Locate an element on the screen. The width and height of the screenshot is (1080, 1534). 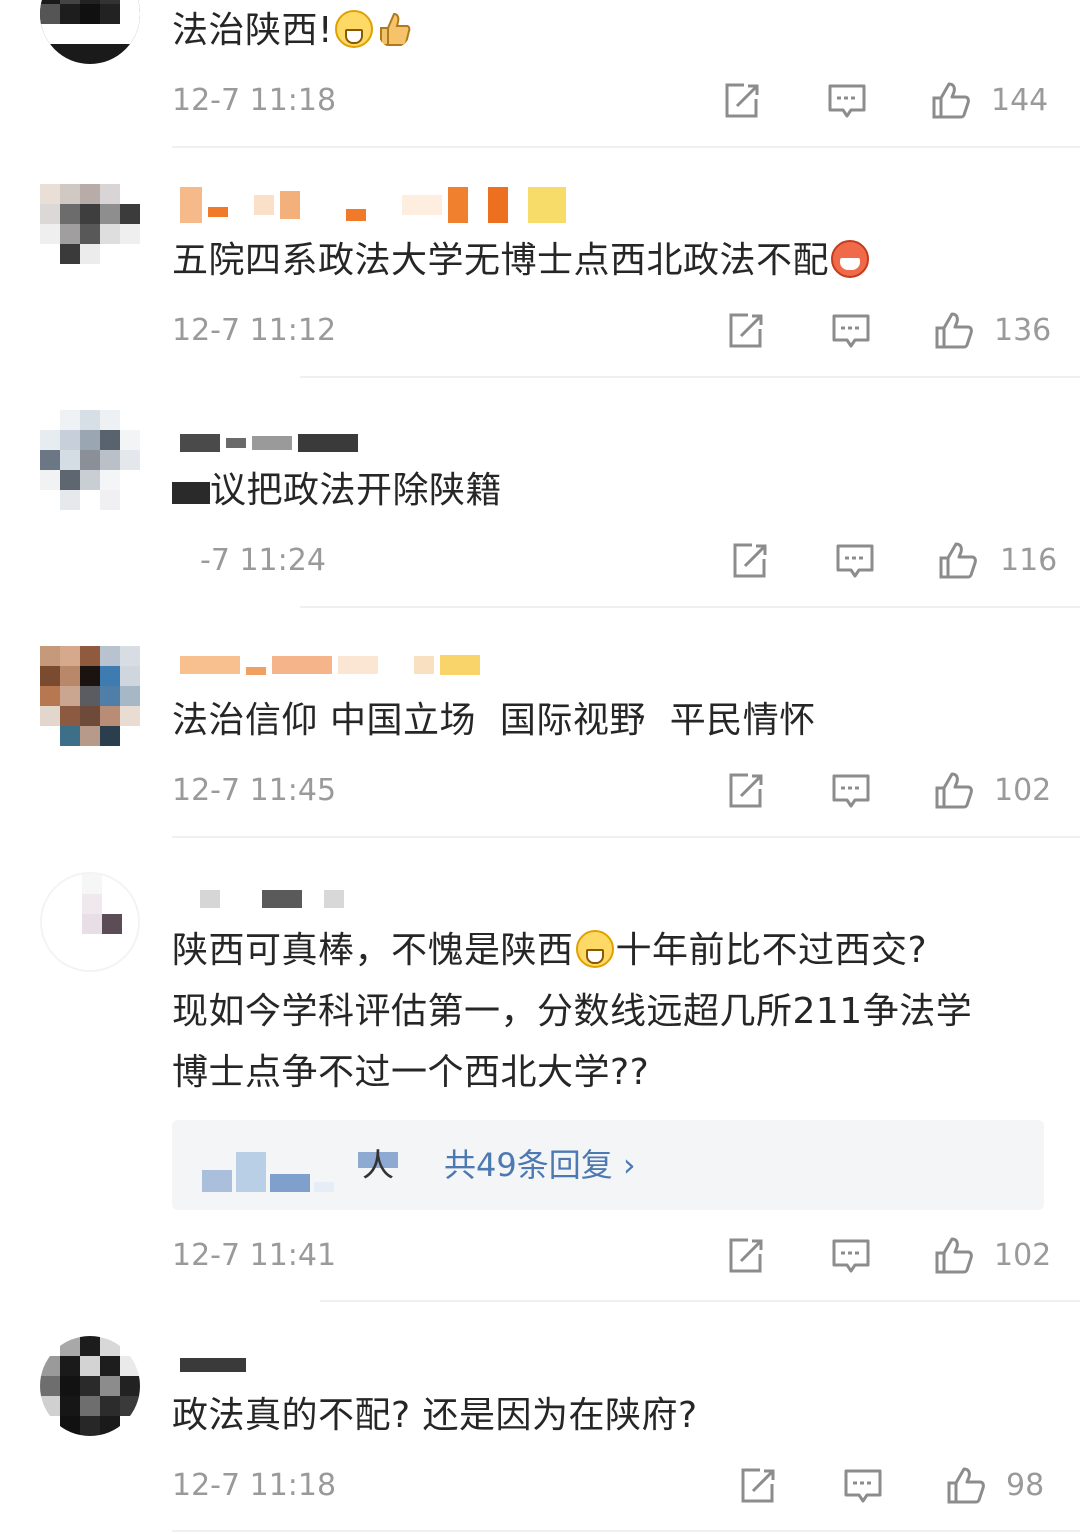
comment-meta: 12-7 11:18 144 is located at coordinates (540, 101).